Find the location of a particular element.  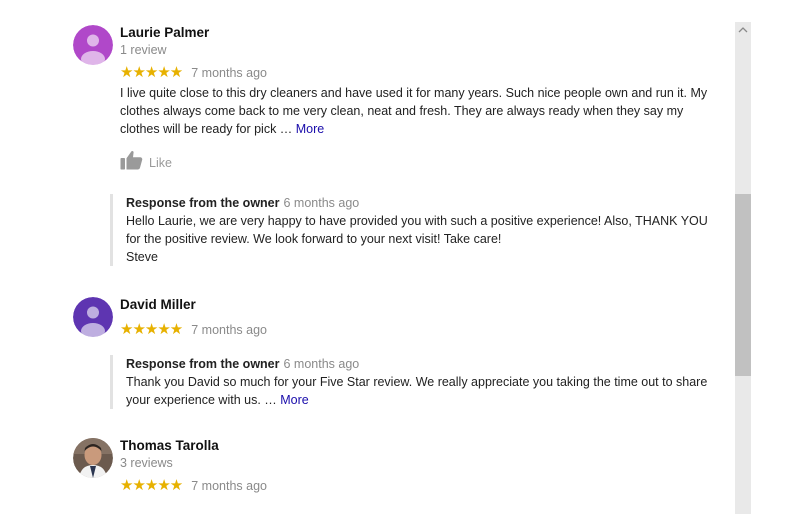

scrollbar-thumb is located at coordinates (743, 285).